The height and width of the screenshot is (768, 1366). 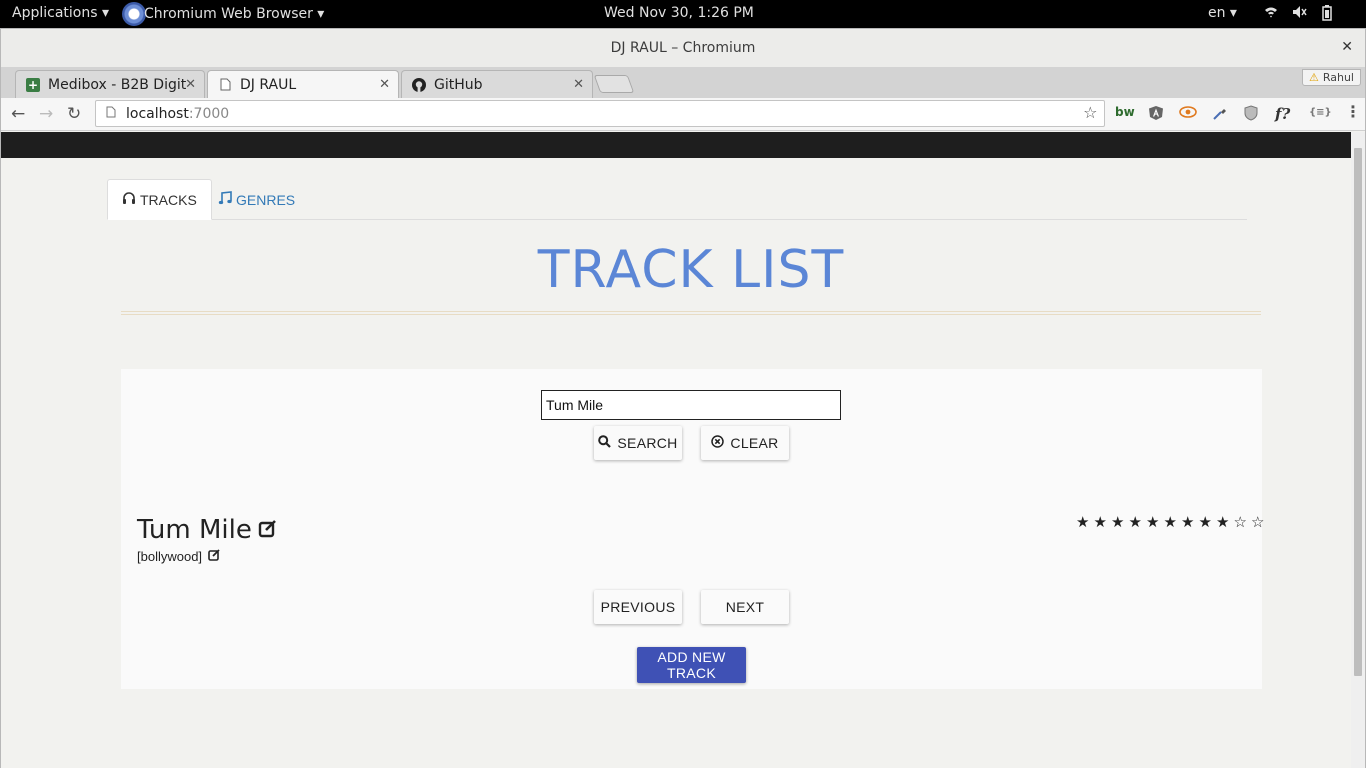 I want to click on tab-tracks: TRACKS, so click(x=159, y=199).